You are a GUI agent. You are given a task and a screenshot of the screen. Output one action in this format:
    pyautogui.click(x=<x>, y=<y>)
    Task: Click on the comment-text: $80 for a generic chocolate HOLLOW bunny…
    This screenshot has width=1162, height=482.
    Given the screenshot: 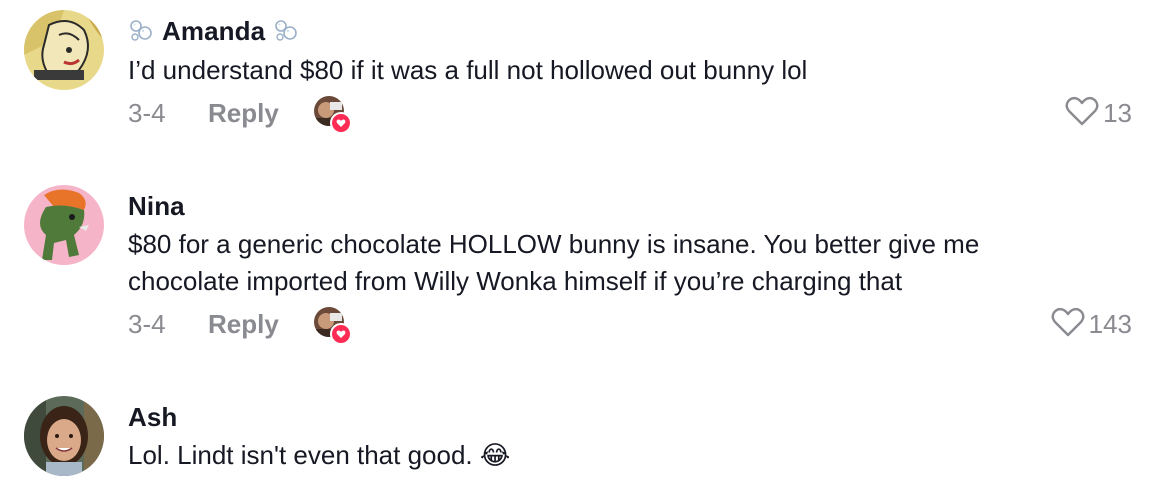 What is the action you would take?
    pyautogui.click(x=628, y=263)
    